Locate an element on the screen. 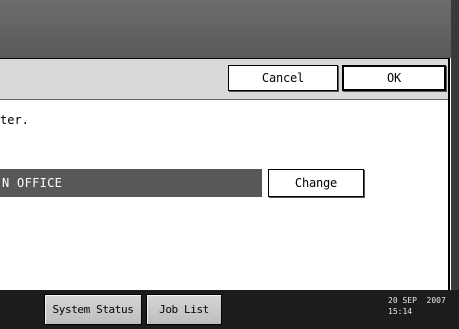 The height and width of the screenshot is (329, 459). job-list-button: Job List is located at coordinates (184, 309).